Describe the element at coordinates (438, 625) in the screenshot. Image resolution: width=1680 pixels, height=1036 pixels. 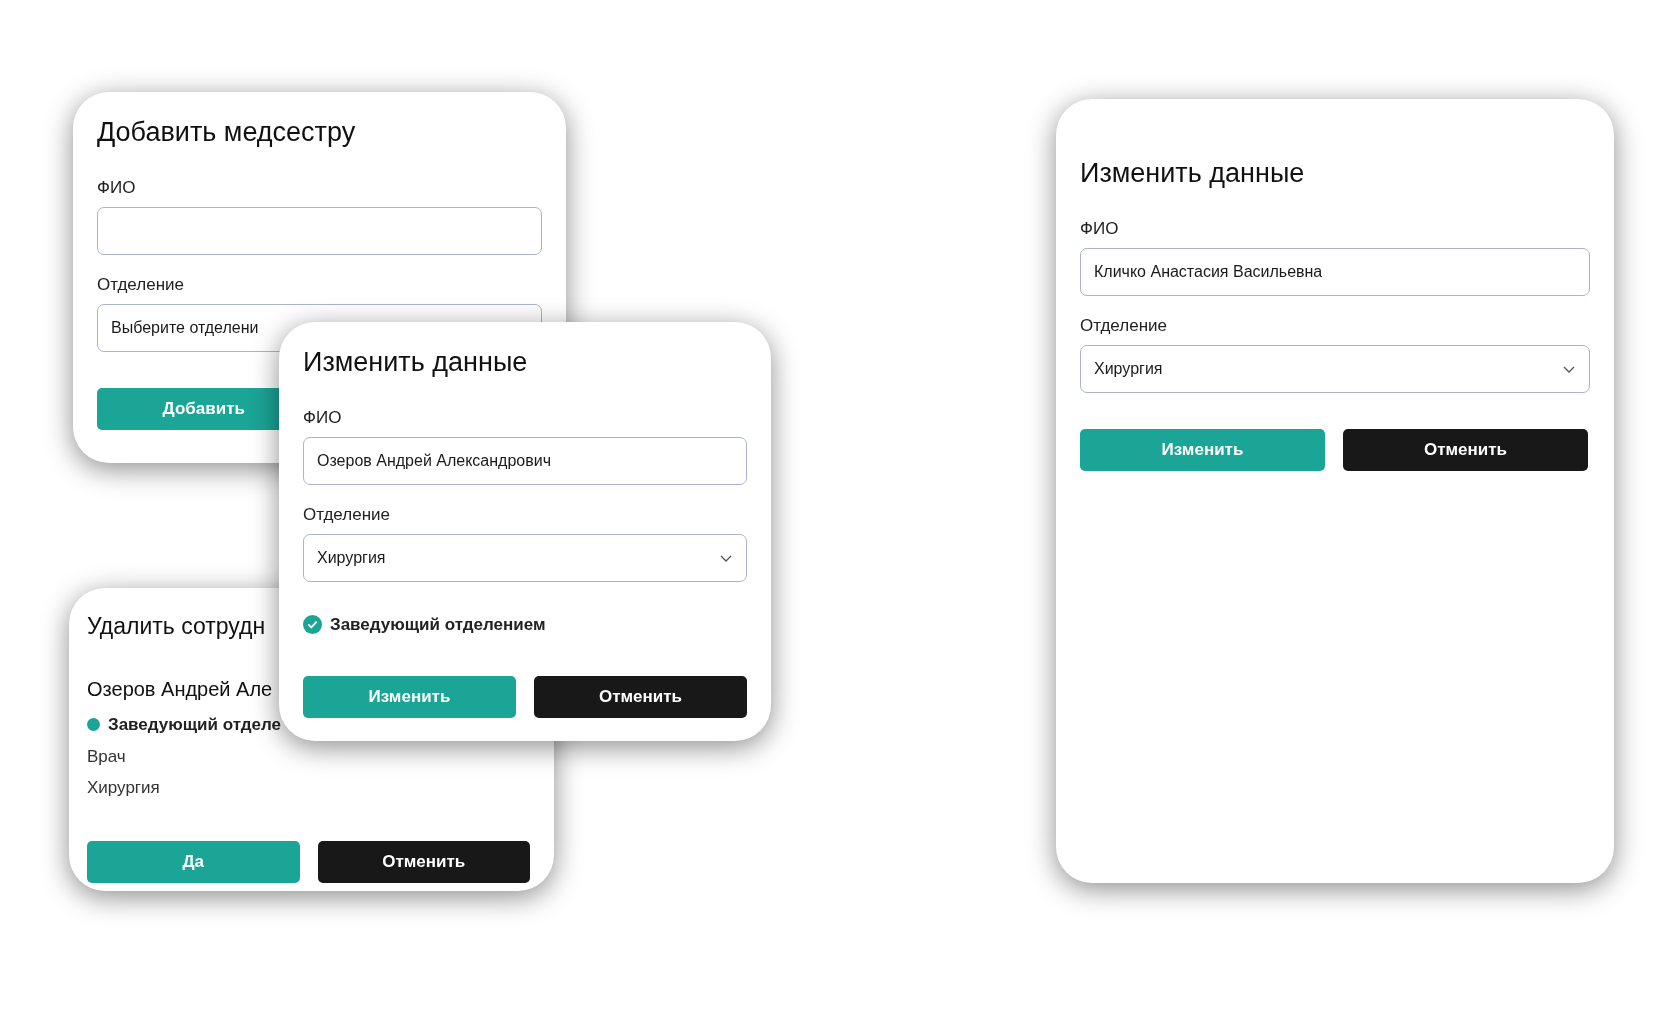
I see `checkbox-label: Заведующий отделением` at that location.